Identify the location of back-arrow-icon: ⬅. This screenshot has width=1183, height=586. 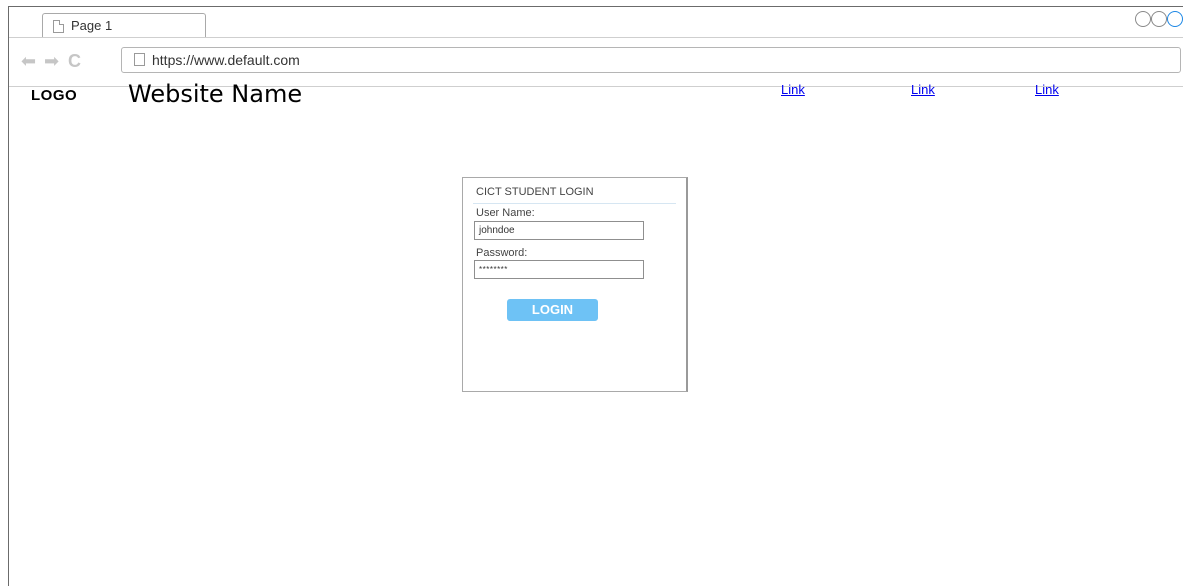
(28, 61).